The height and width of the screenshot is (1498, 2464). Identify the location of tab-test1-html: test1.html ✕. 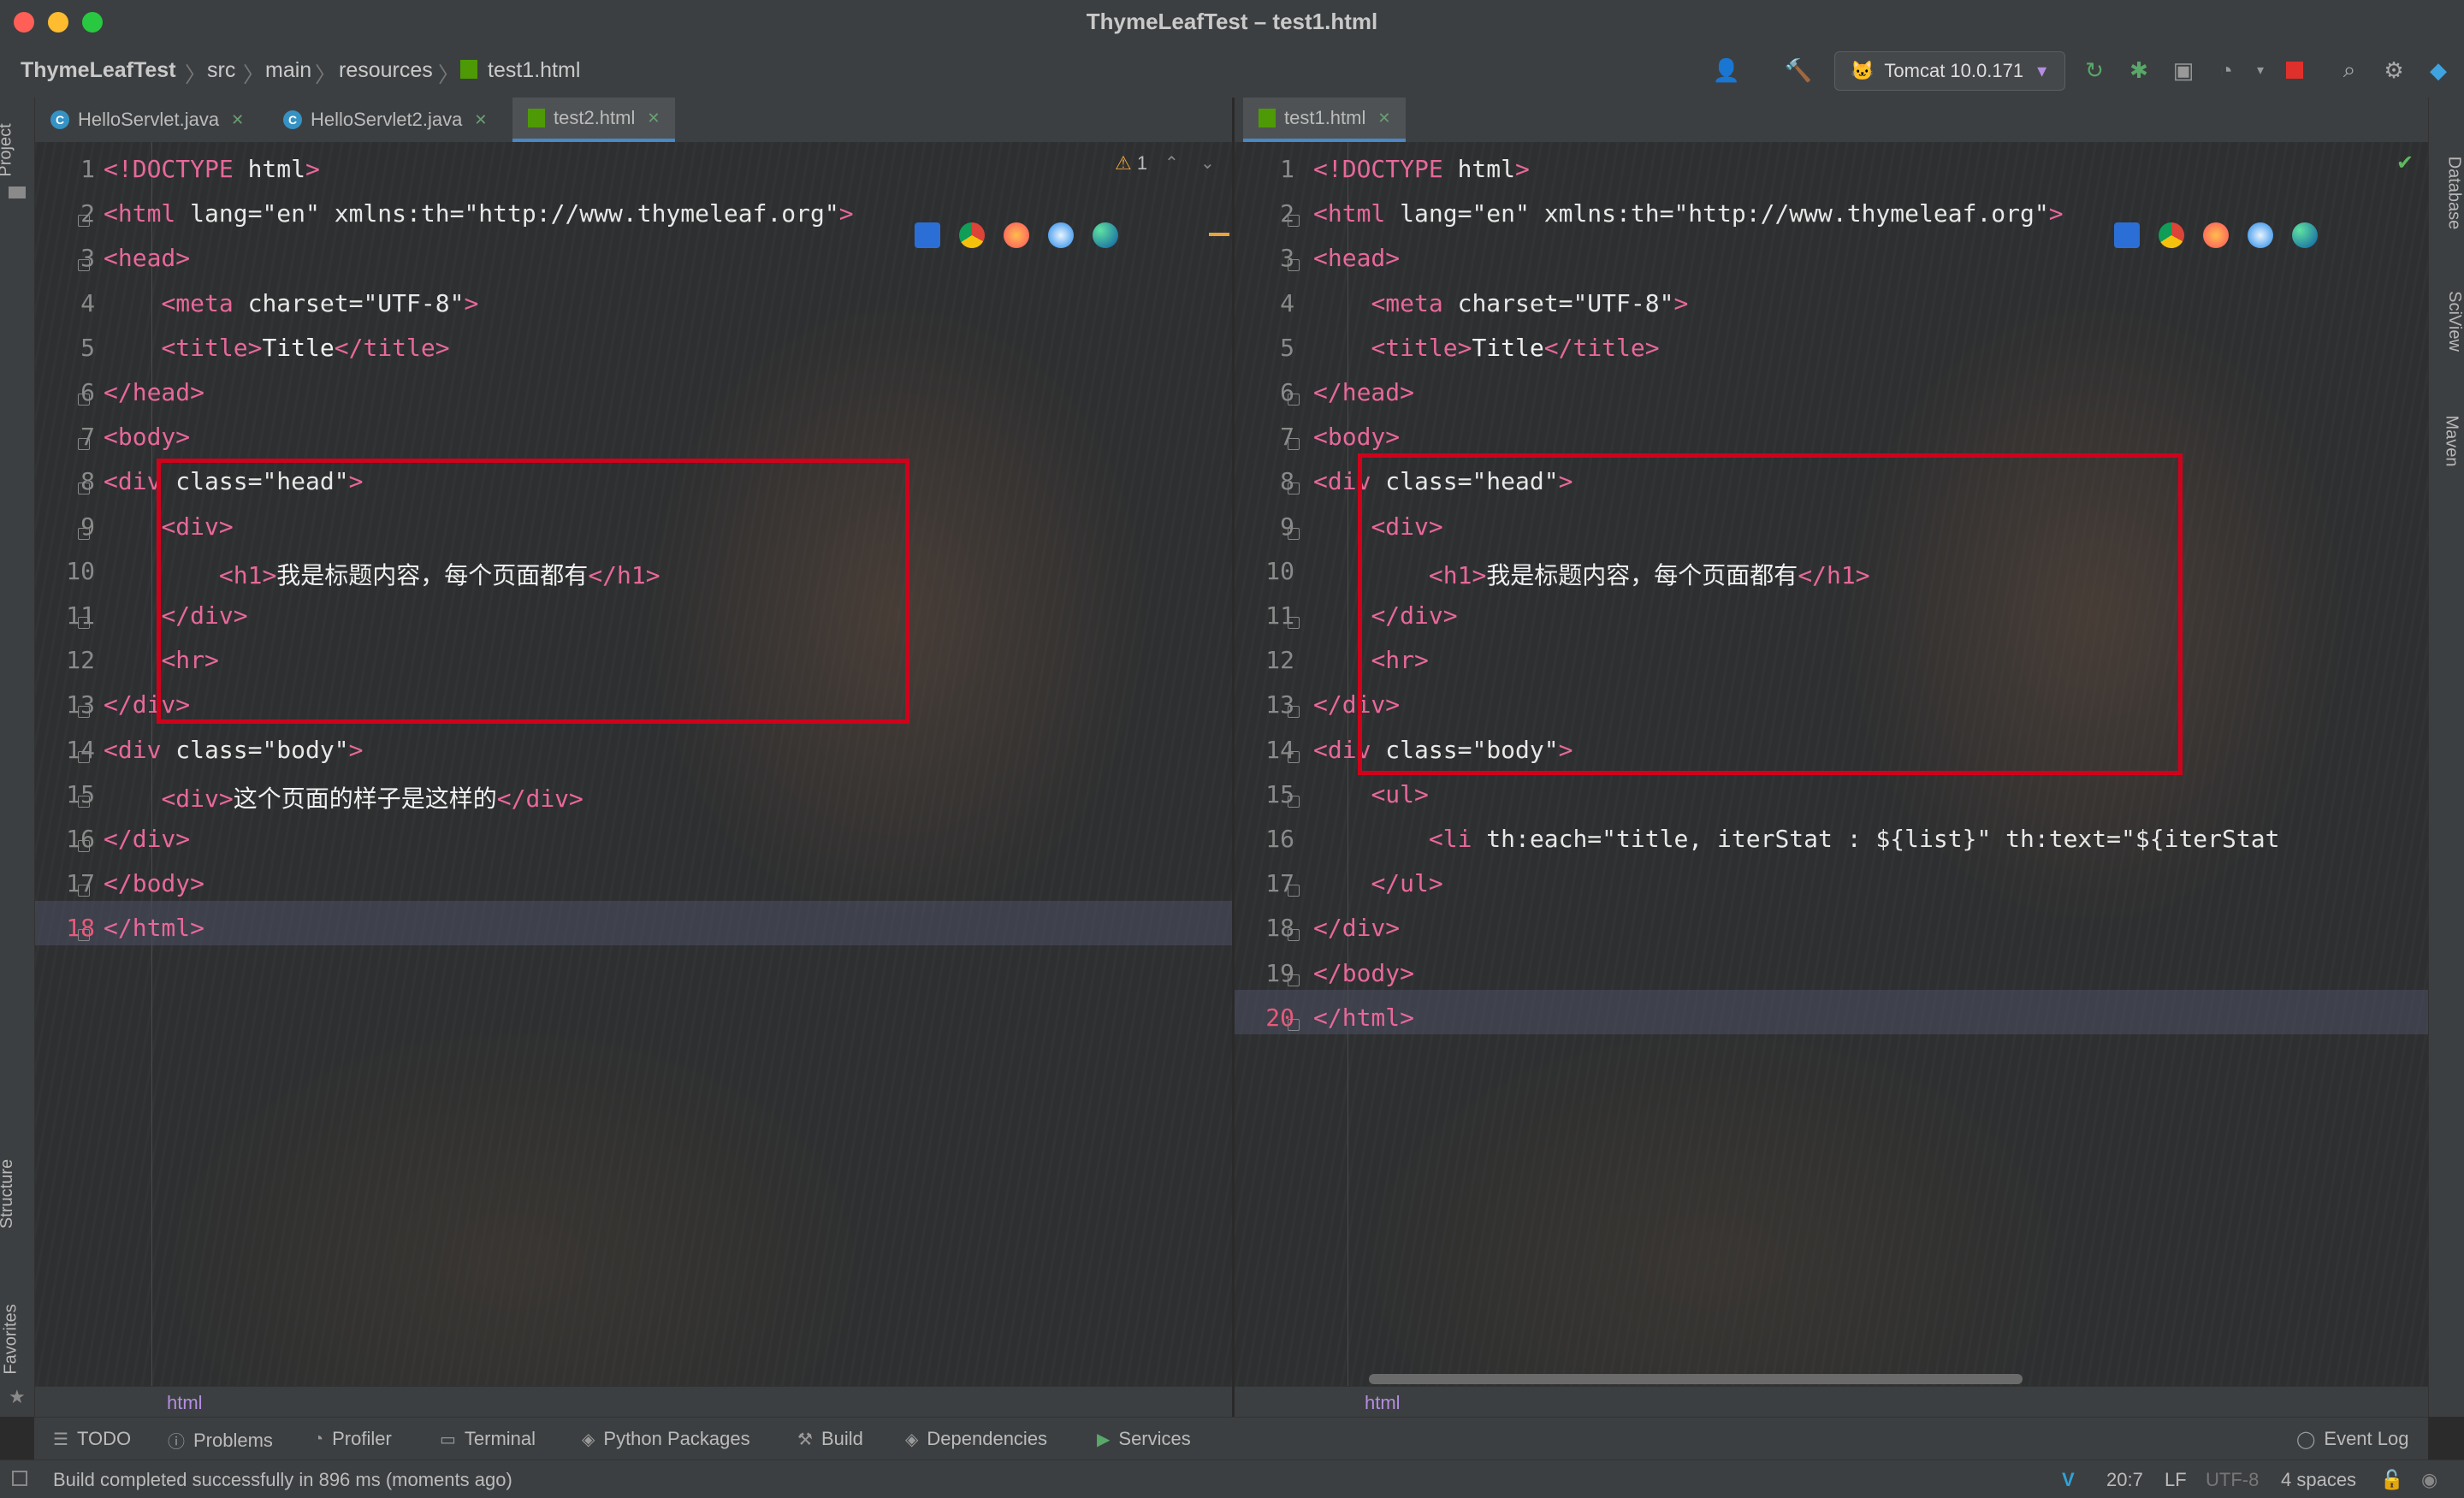
(1325, 120).